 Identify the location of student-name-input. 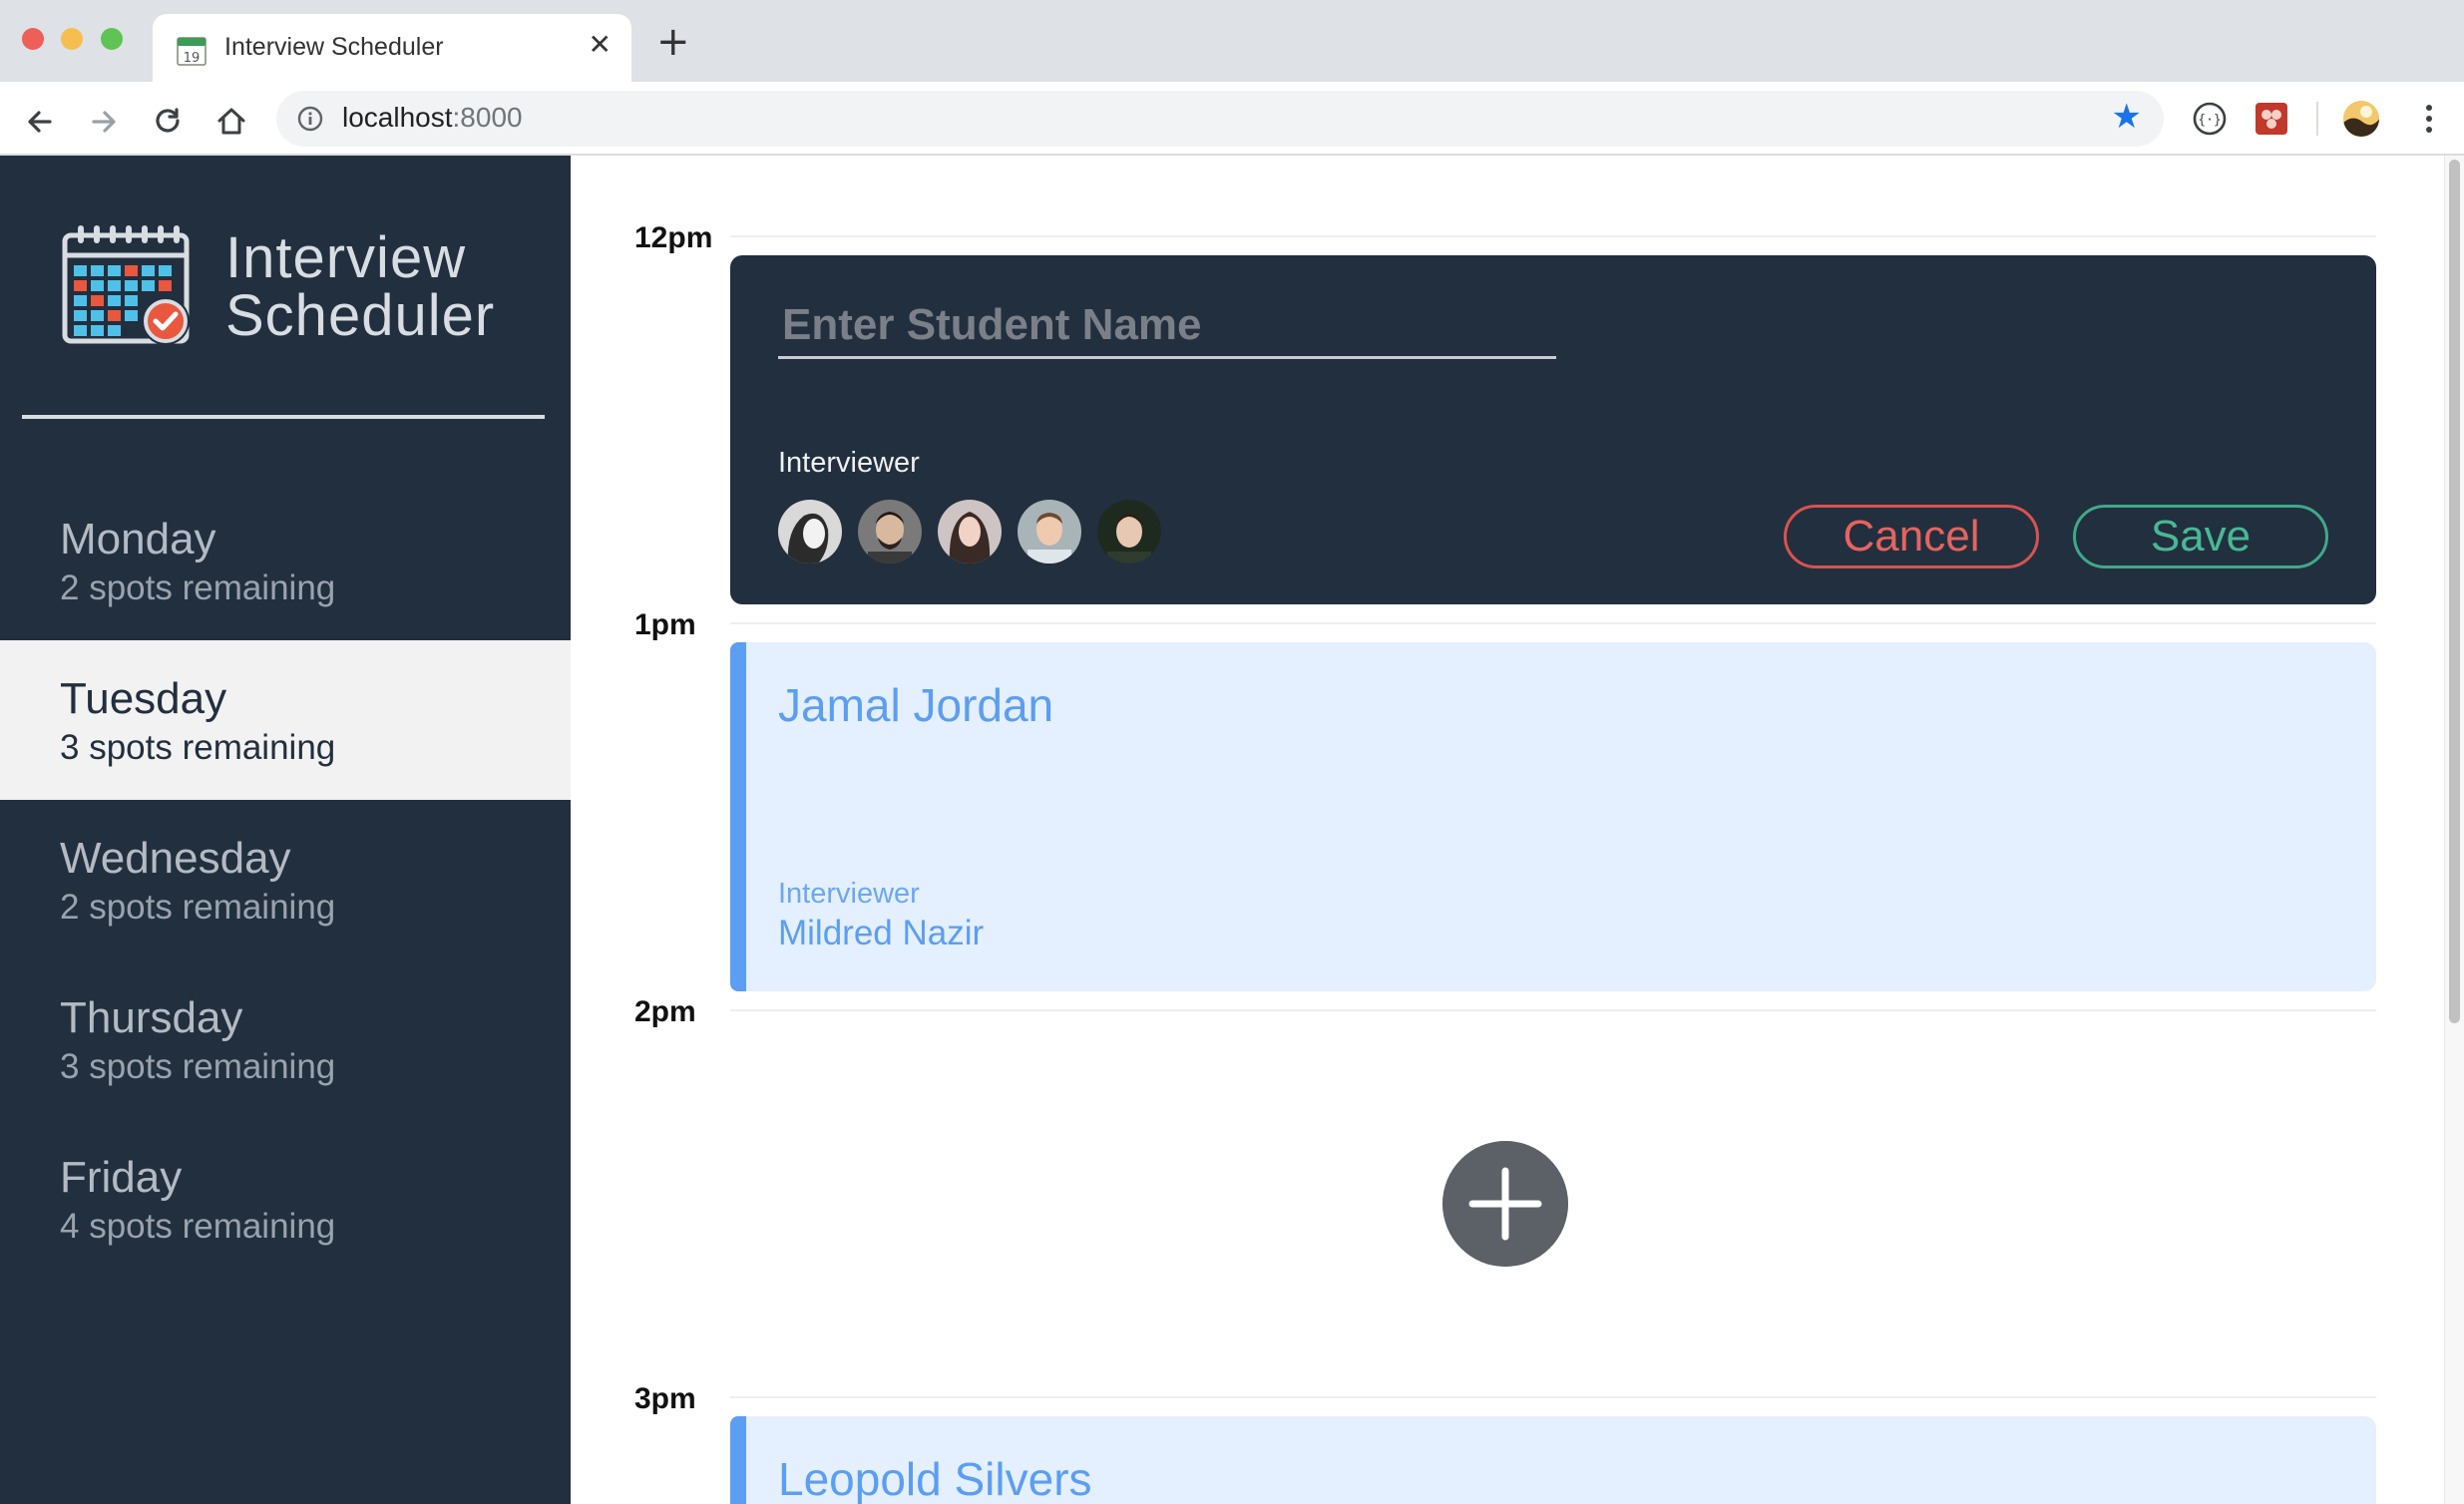
(1167, 326).